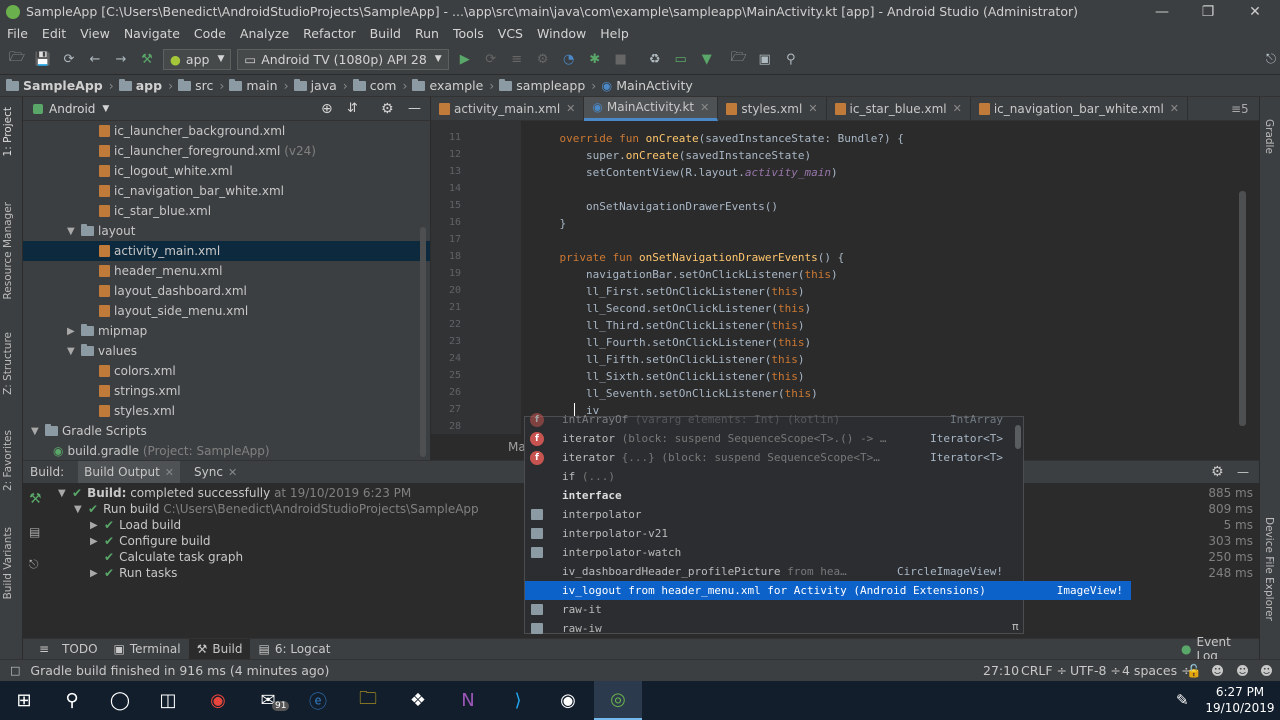  What do you see at coordinates (43, 59) in the screenshot?
I see `save-icon: 💾` at bounding box center [43, 59].